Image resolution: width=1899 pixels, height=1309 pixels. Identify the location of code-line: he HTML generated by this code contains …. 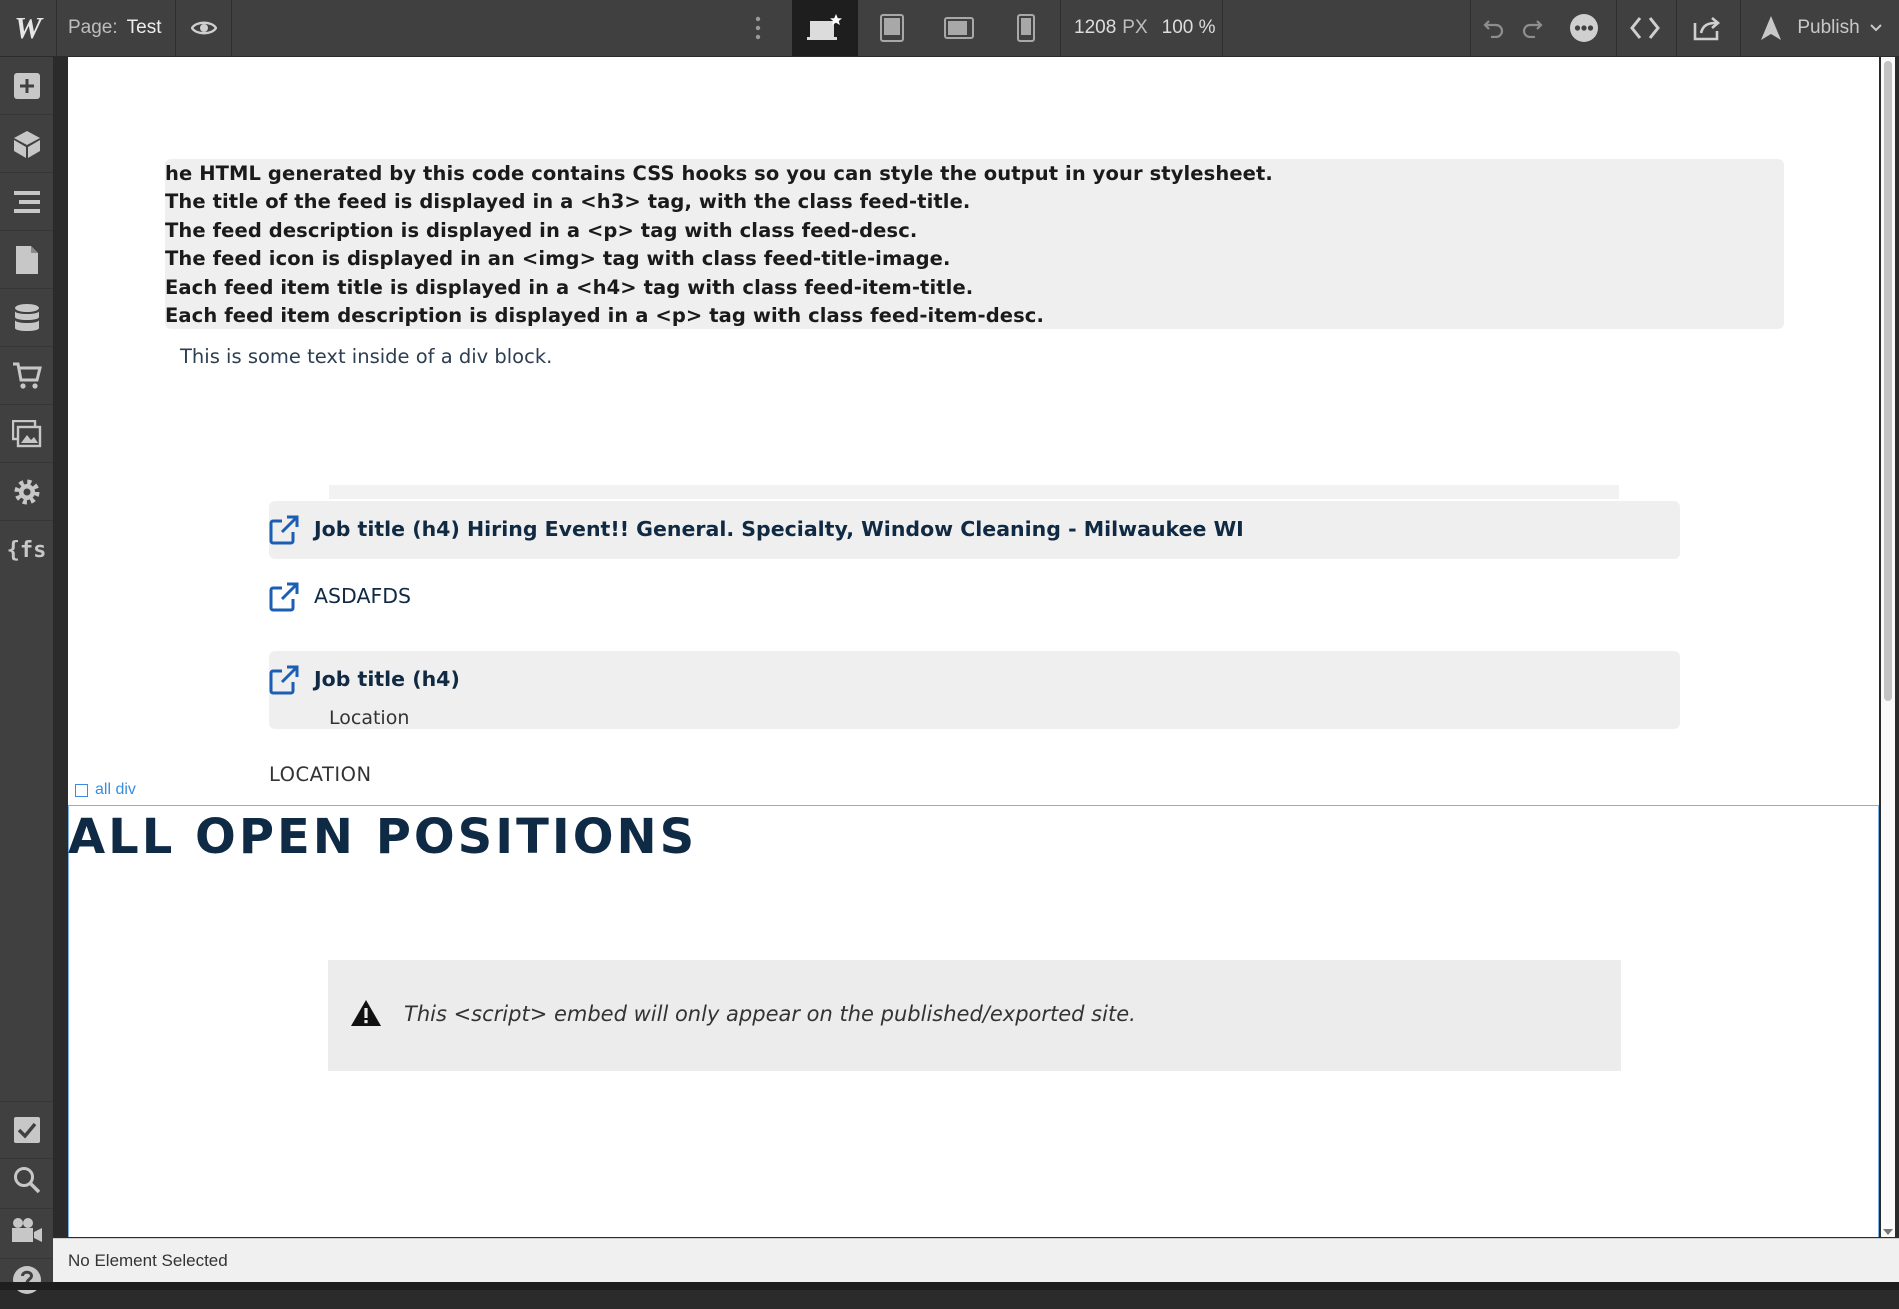
(719, 173).